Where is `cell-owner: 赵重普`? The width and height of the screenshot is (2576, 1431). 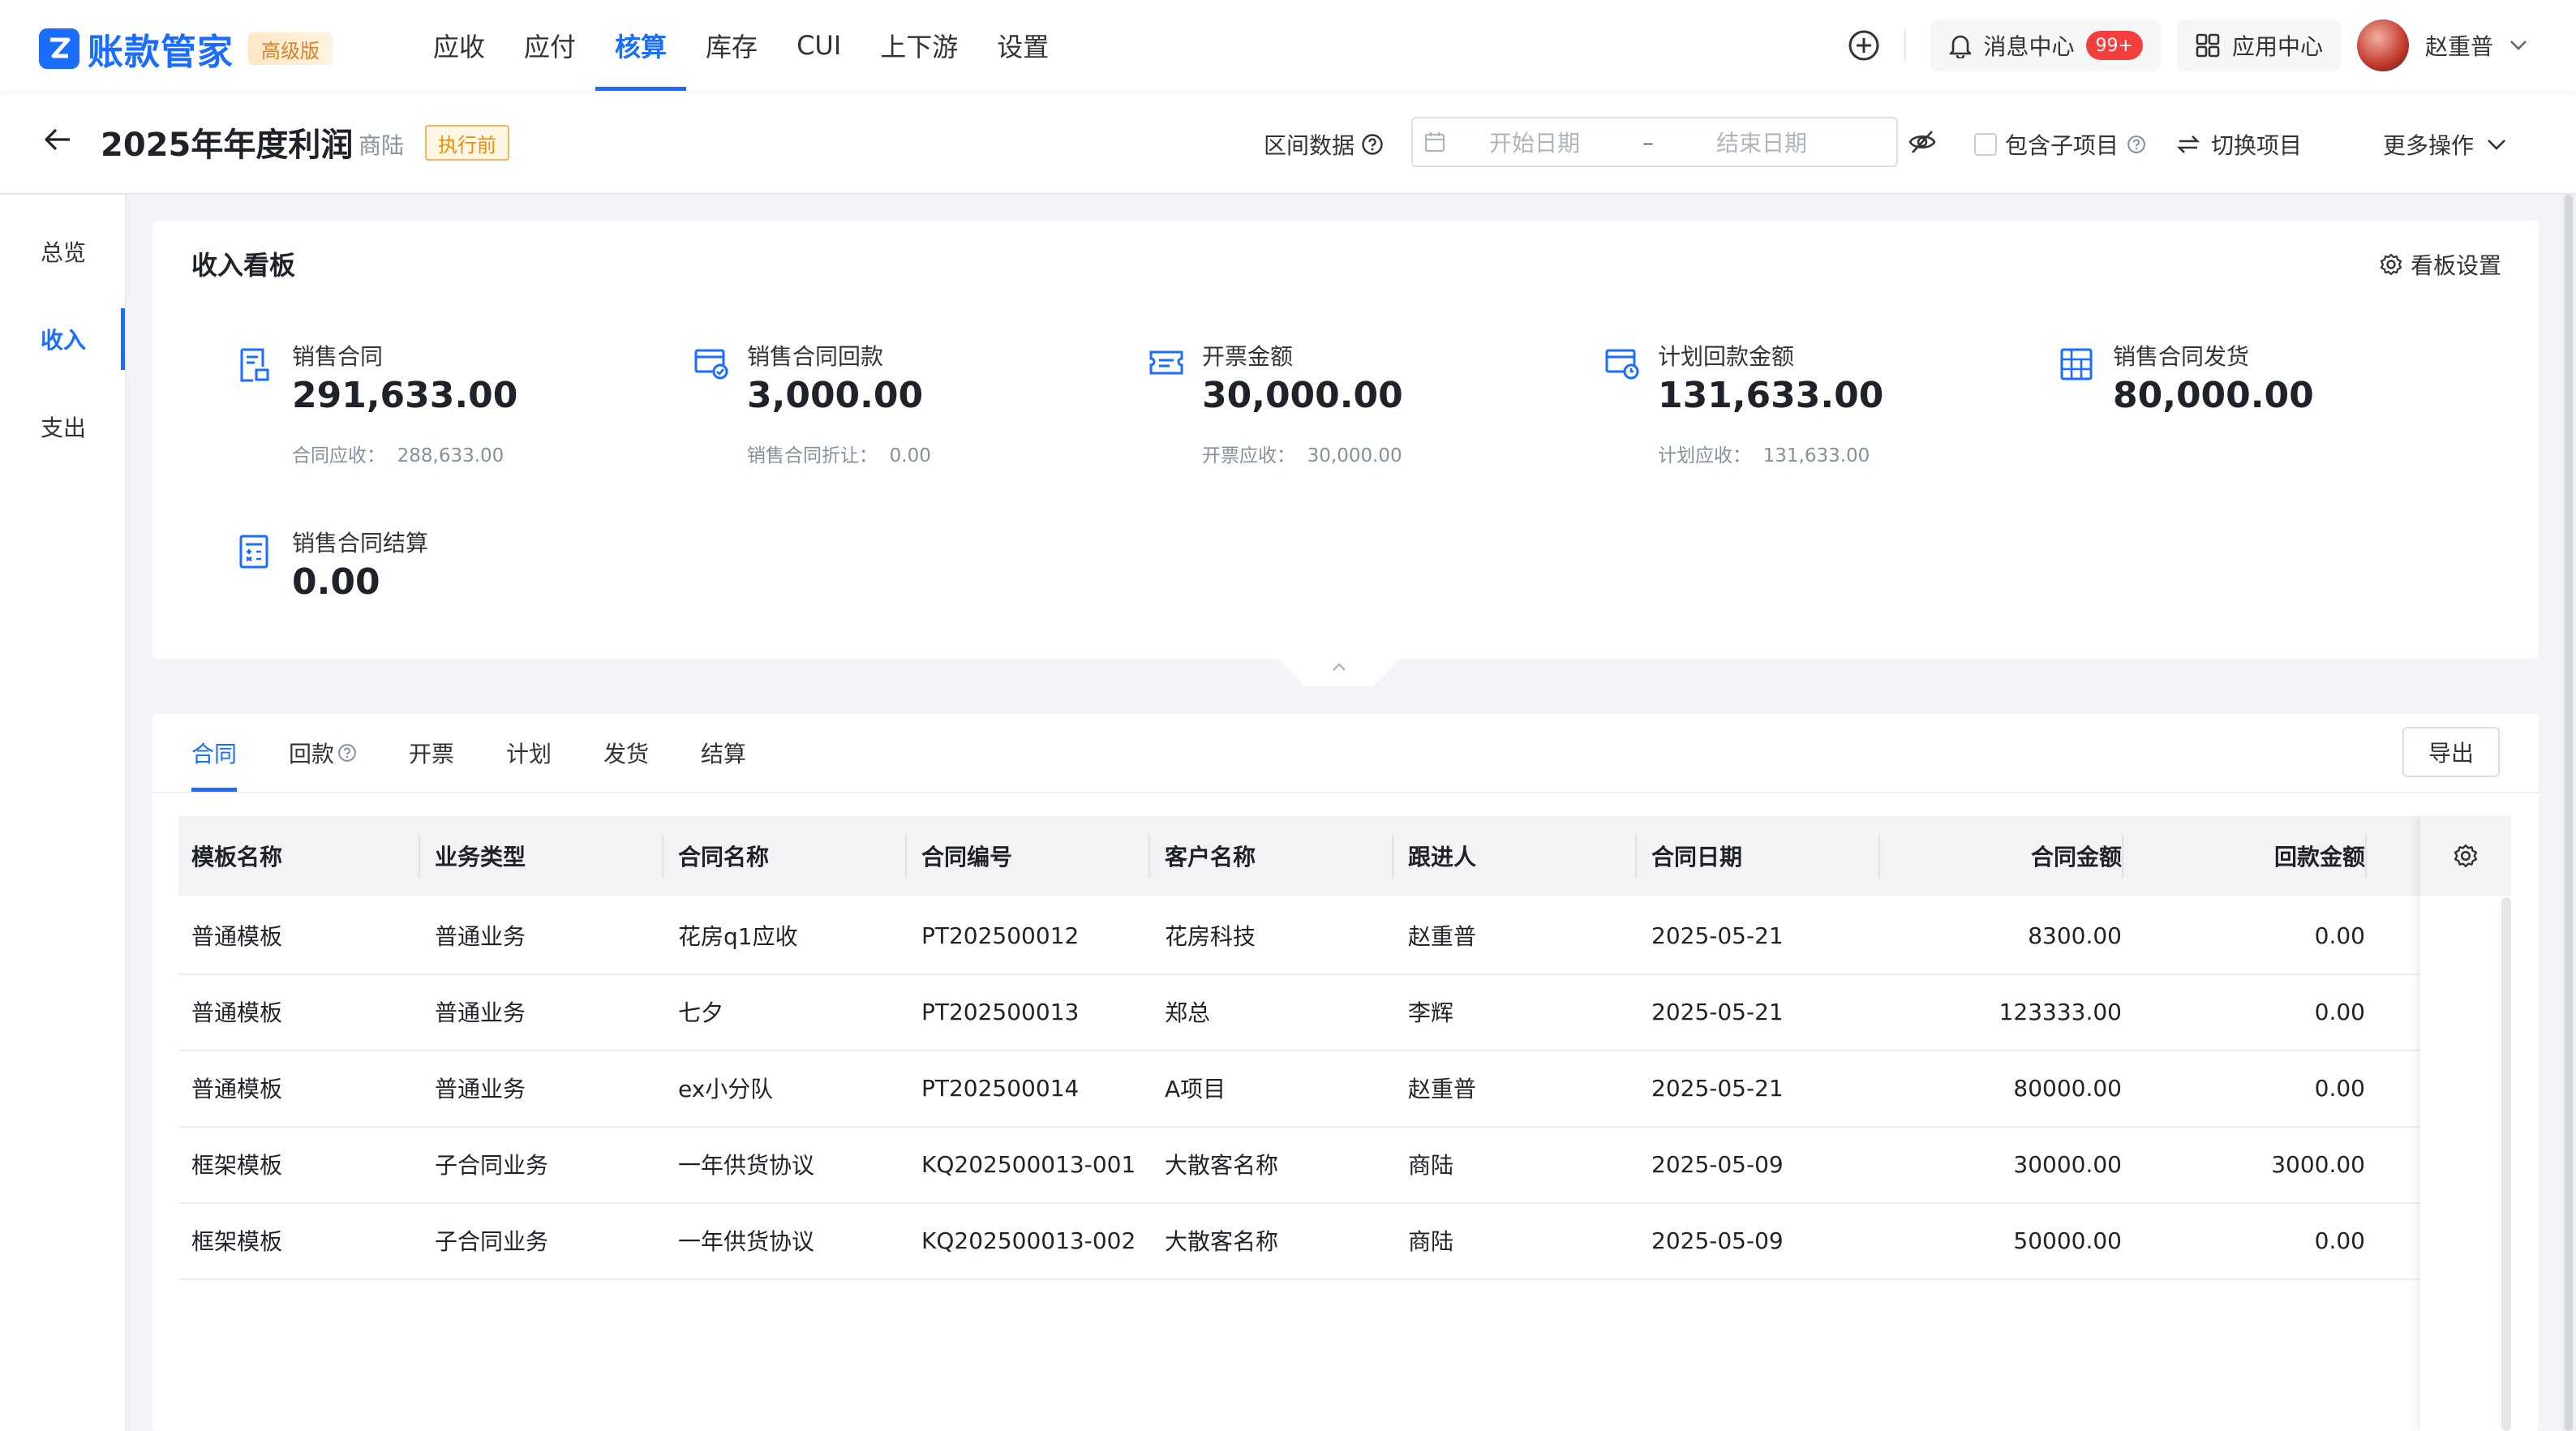
cell-owner: 赵重普 is located at coordinates (1442, 1089).